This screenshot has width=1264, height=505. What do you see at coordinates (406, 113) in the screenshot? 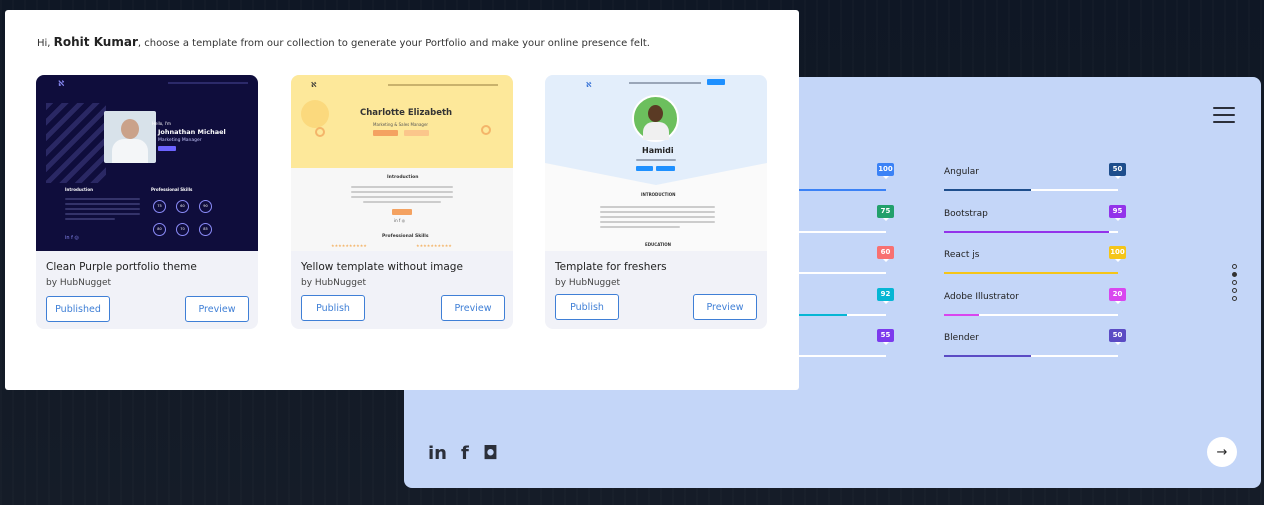
I see `thumb-name: Charlotte Elizabeth` at bounding box center [406, 113].